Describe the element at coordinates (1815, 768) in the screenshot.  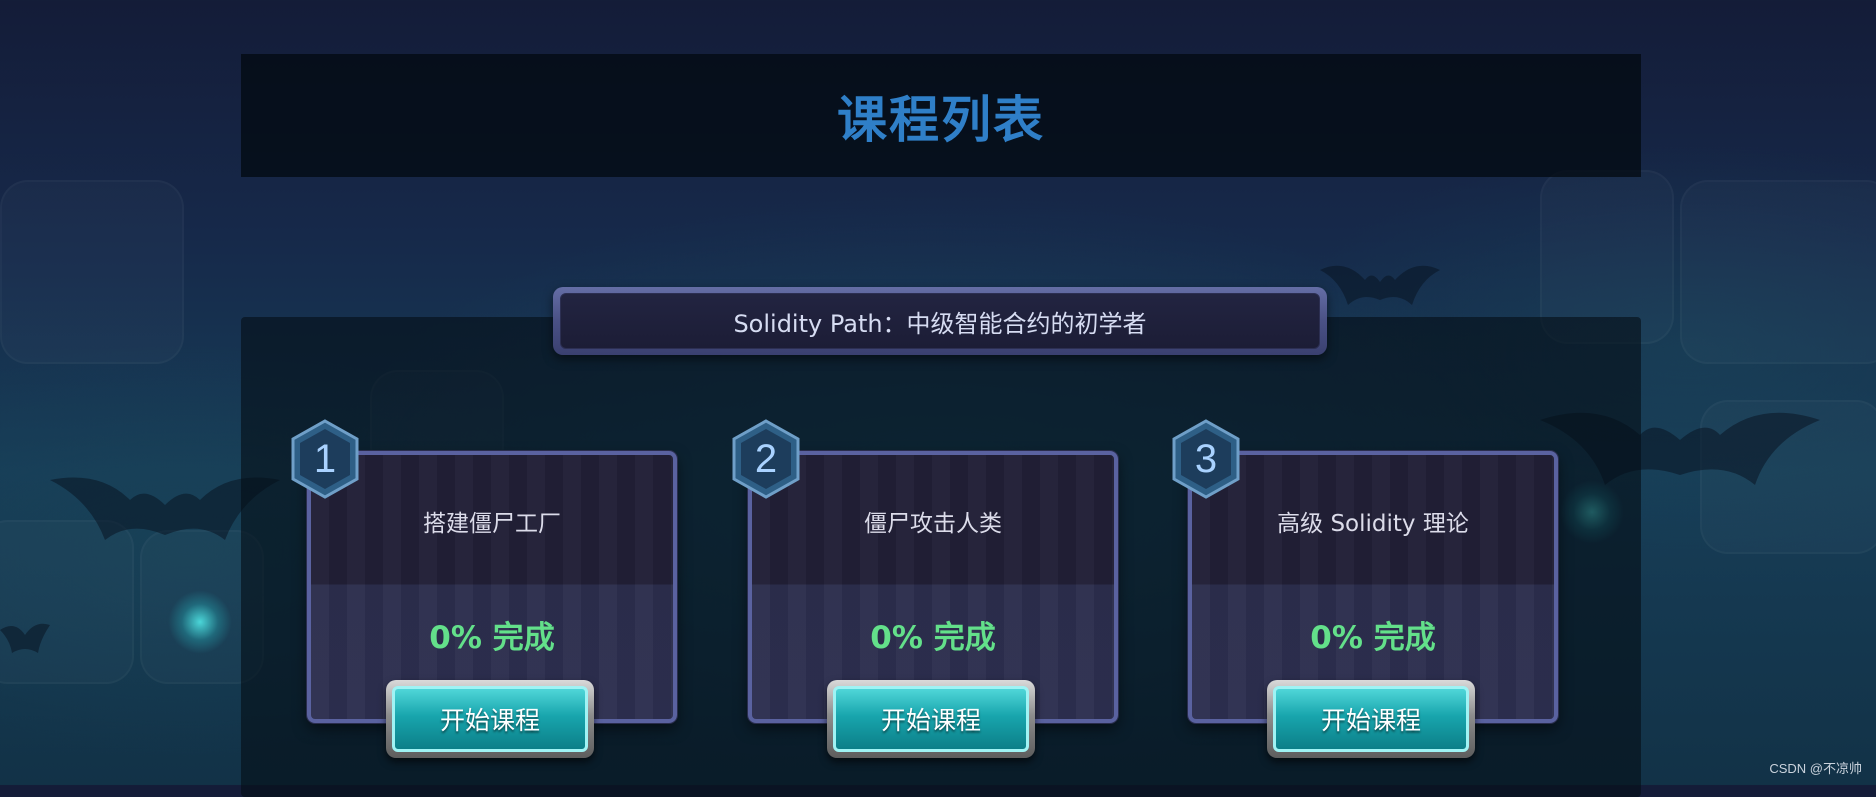
I see `watermark: CSDN @不凉帅` at that location.